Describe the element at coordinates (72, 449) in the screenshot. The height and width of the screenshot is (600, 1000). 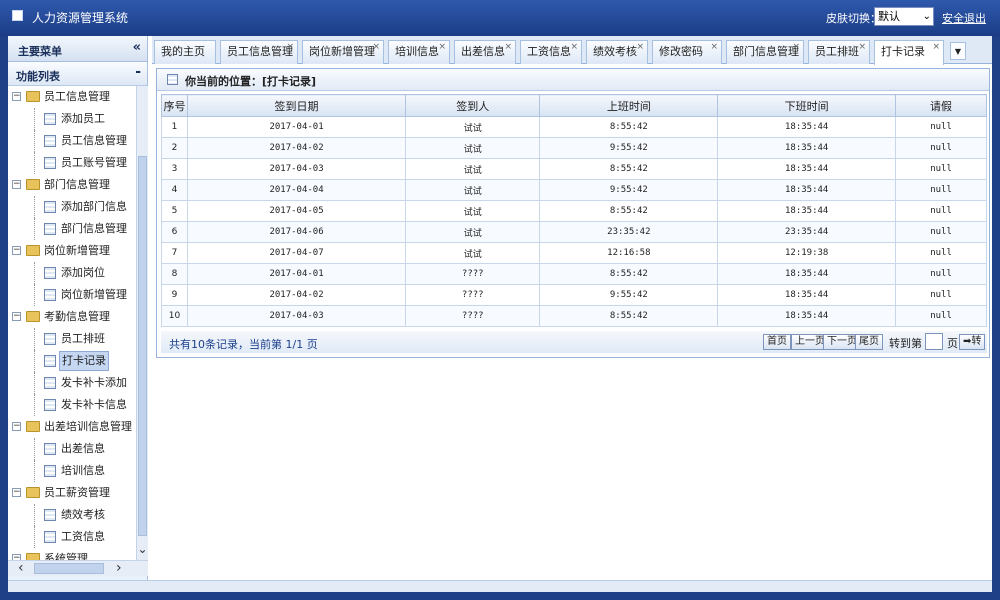
I see `tree-item: 出差信息` at that location.